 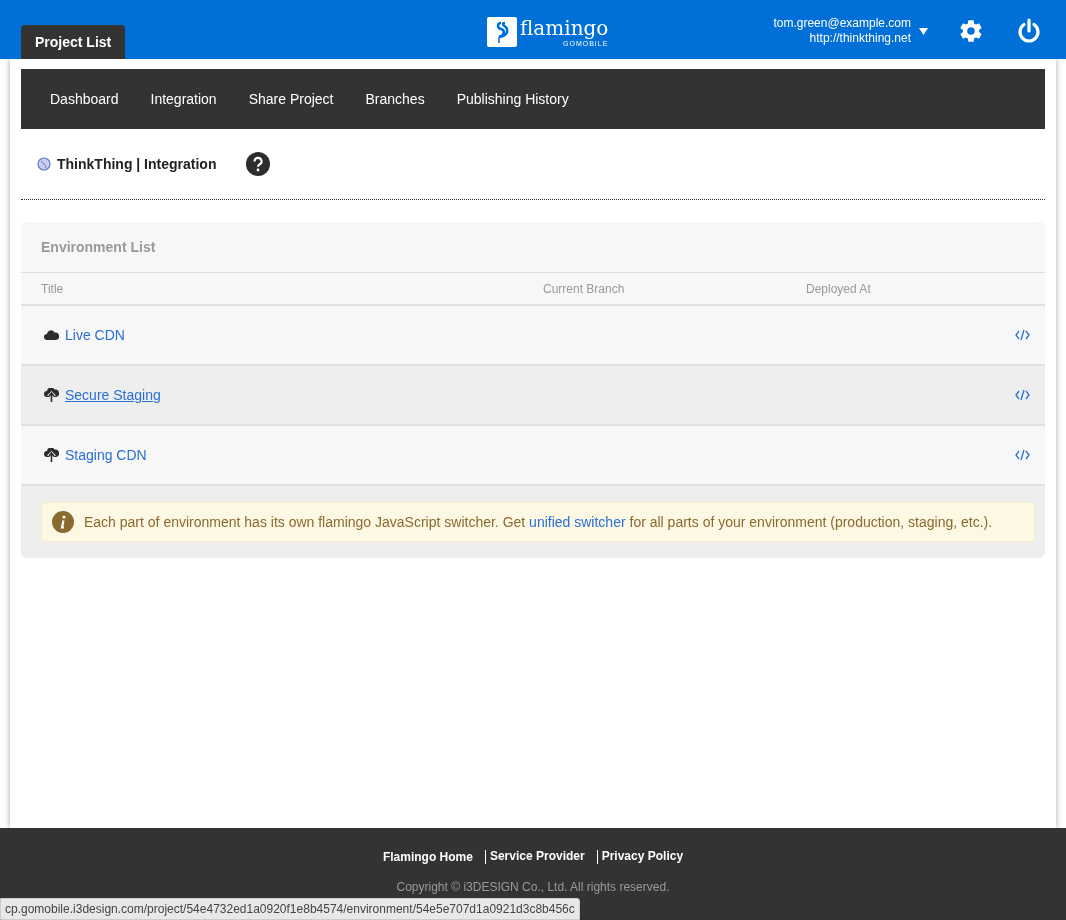 What do you see at coordinates (95, 335) in the screenshot?
I see `environment-link: Live CDN` at bounding box center [95, 335].